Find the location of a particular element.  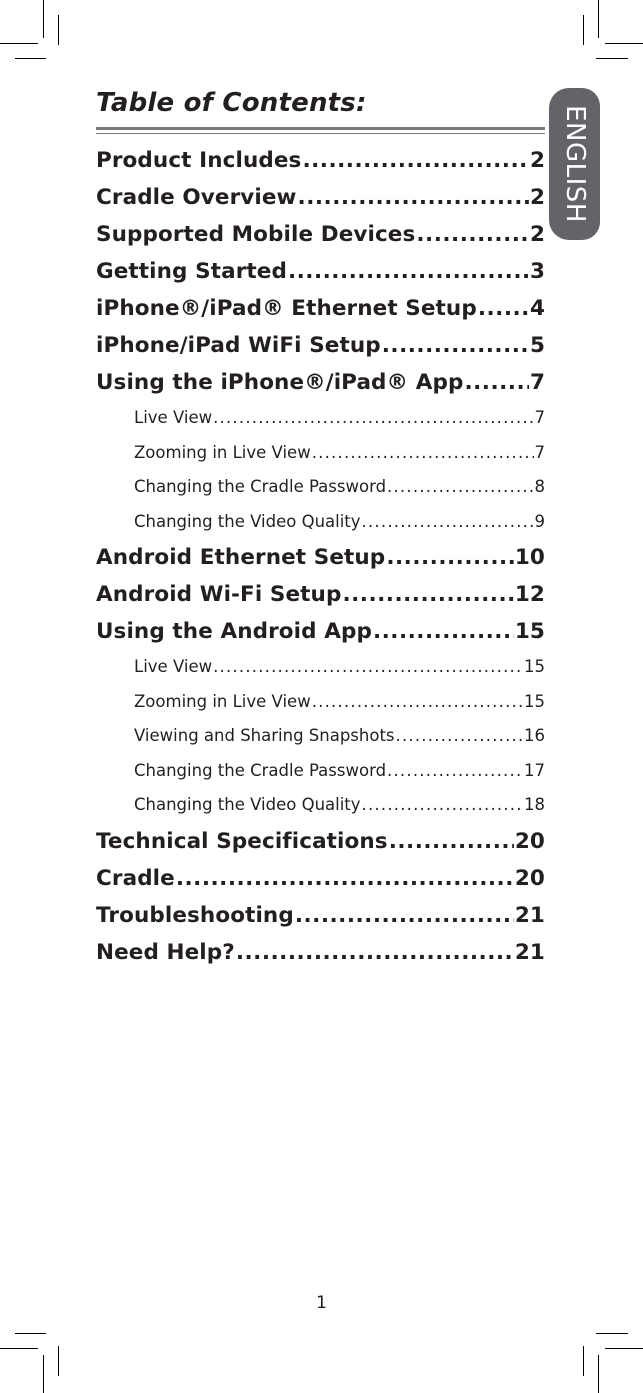

title-rule-thin is located at coordinates (320, 133).